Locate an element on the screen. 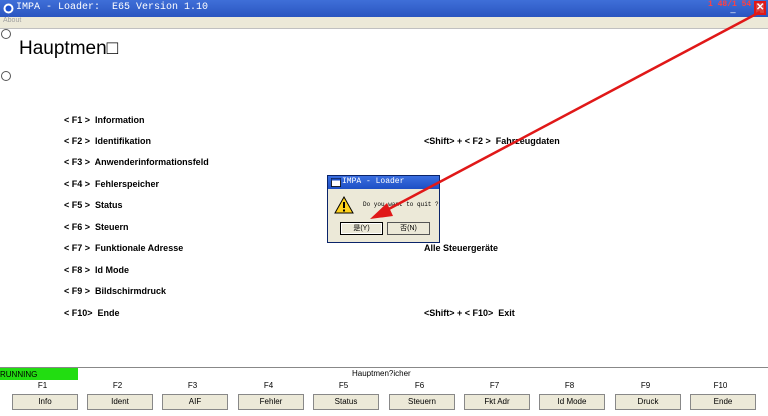 The width and height of the screenshot is (768, 416). fkey-button-id-mode: Id Mode is located at coordinates (572, 402).